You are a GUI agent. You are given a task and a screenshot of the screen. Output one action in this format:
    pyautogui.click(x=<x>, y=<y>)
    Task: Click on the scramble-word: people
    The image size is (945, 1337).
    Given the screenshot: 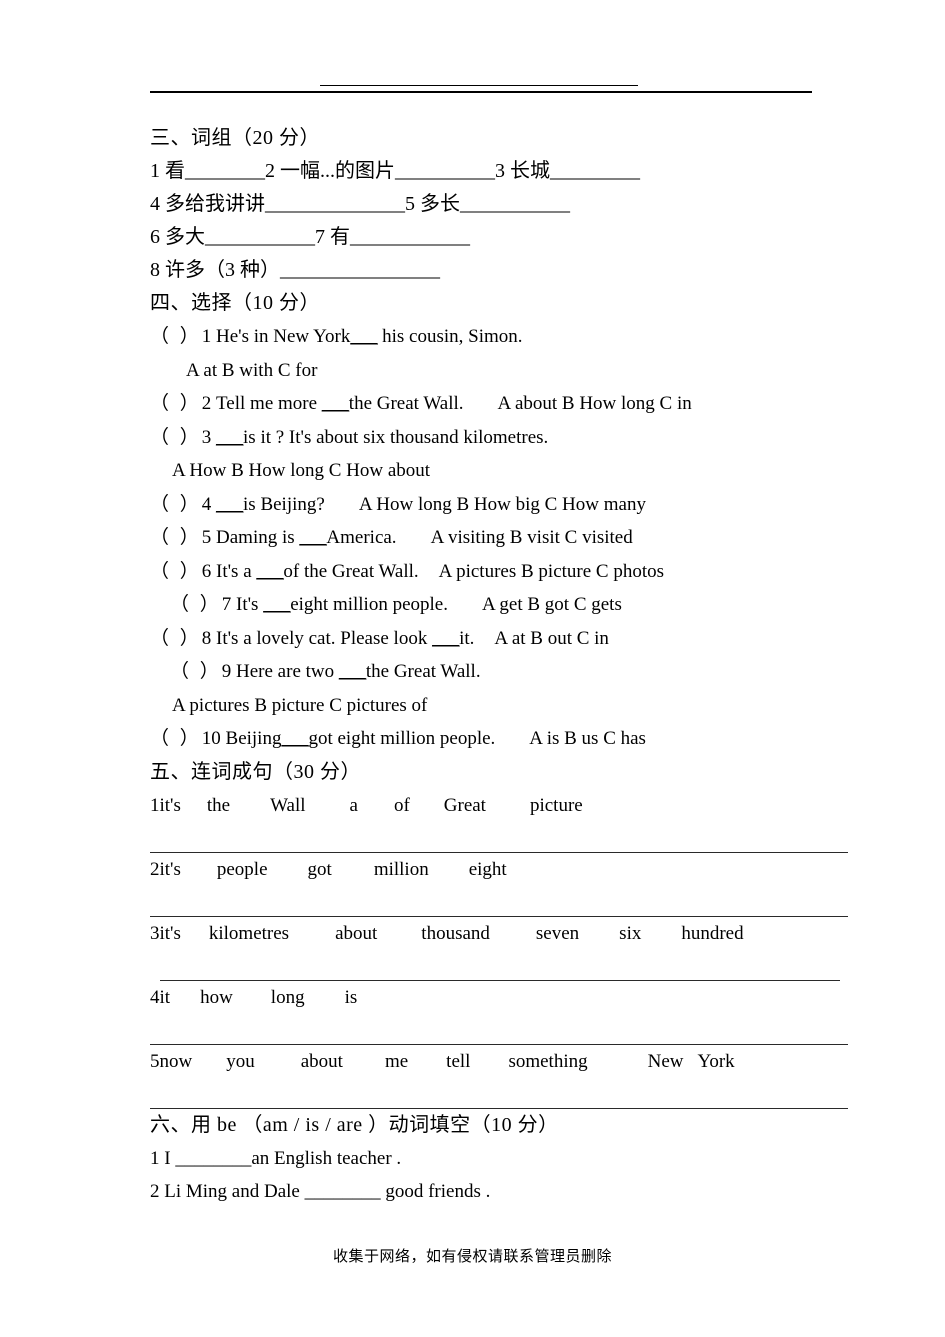 What is the action you would take?
    pyautogui.click(x=242, y=869)
    